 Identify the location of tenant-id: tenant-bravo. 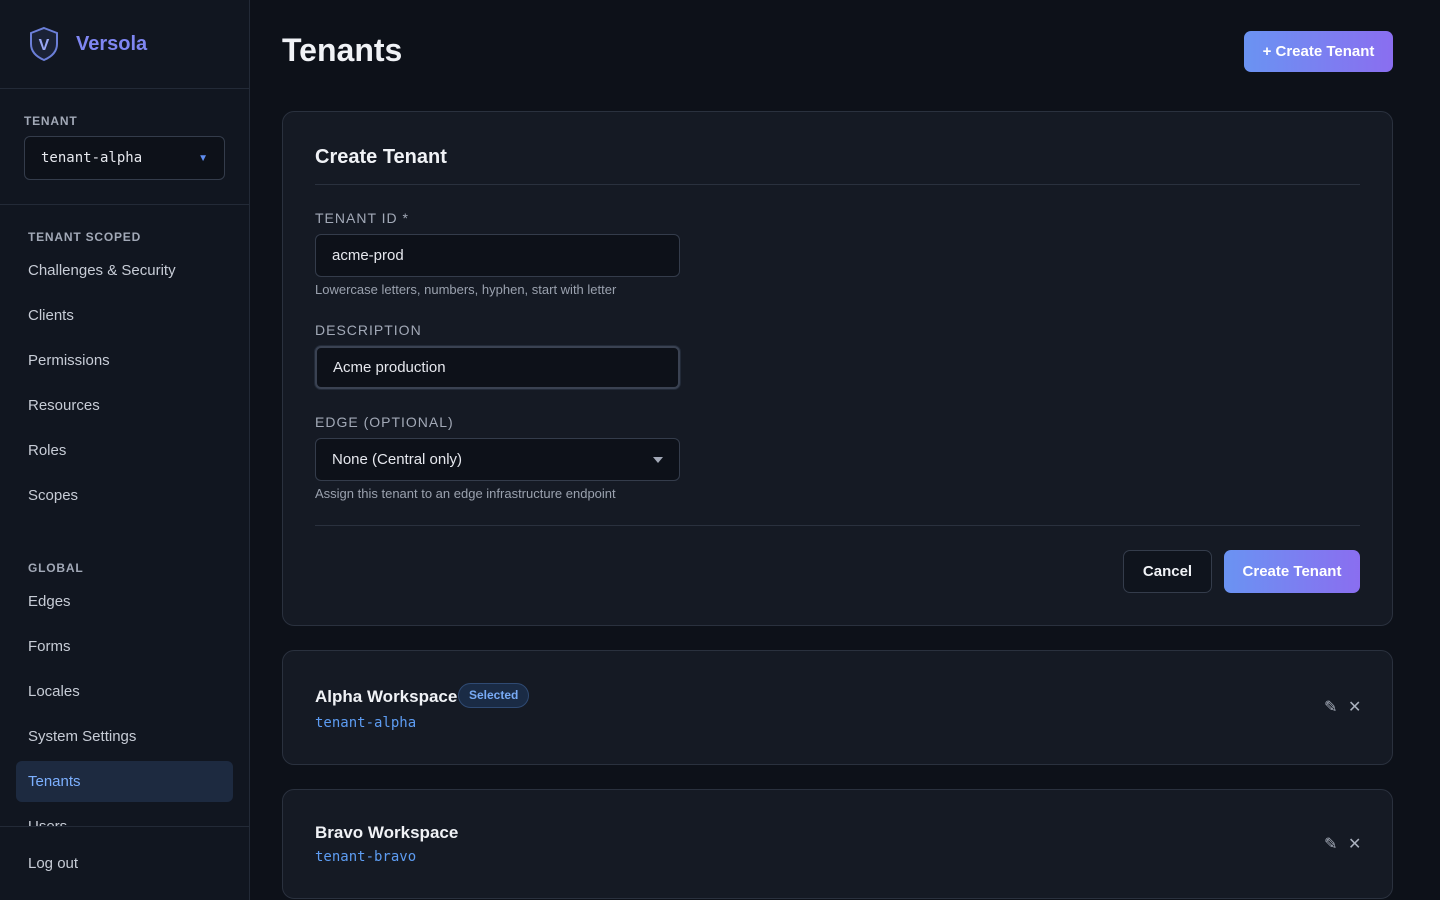
(366, 857).